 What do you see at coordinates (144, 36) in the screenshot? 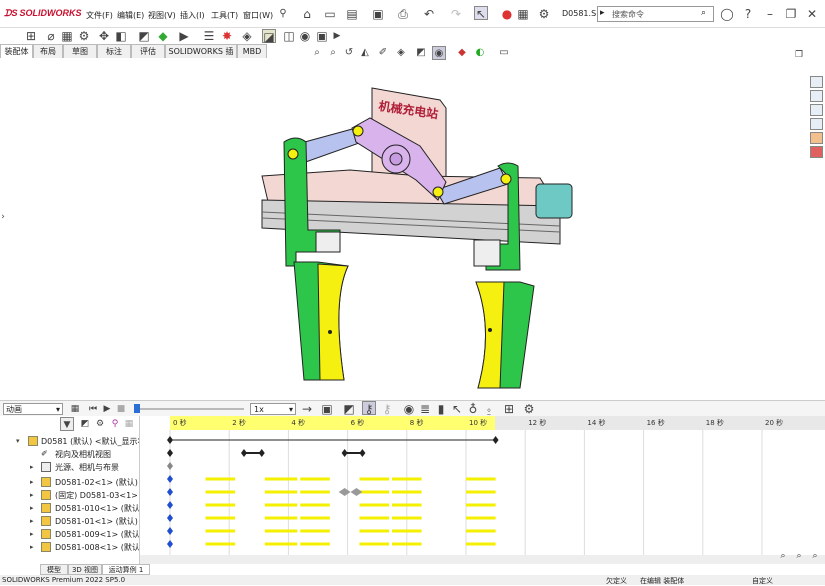
I see `assembly-features-icon: ◩` at bounding box center [144, 36].